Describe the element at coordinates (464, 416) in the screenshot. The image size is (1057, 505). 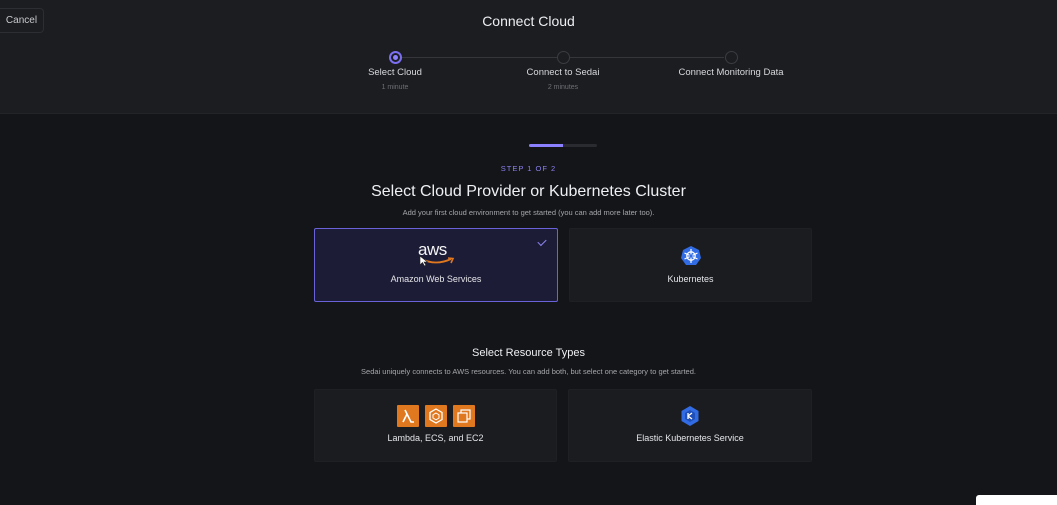
I see `ec2-icon` at that location.